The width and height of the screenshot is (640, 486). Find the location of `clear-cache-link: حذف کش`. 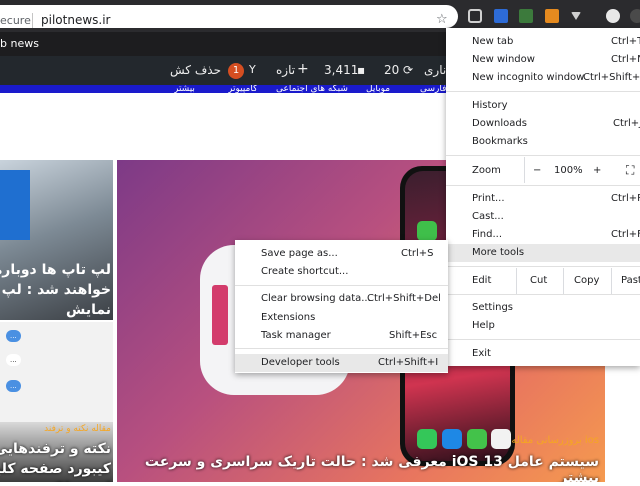

clear-cache-link: حذف کش is located at coordinates (195, 70).